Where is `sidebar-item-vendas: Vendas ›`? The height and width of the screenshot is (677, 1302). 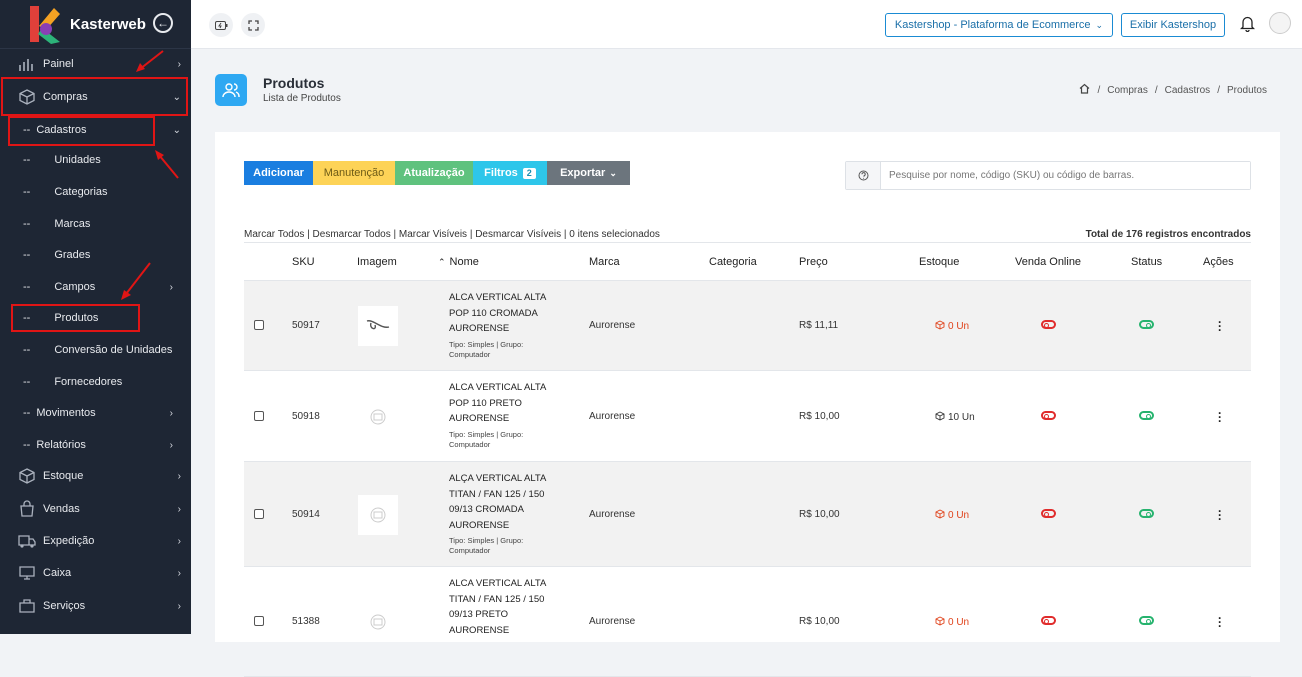 sidebar-item-vendas: Vendas › is located at coordinates (95, 509).